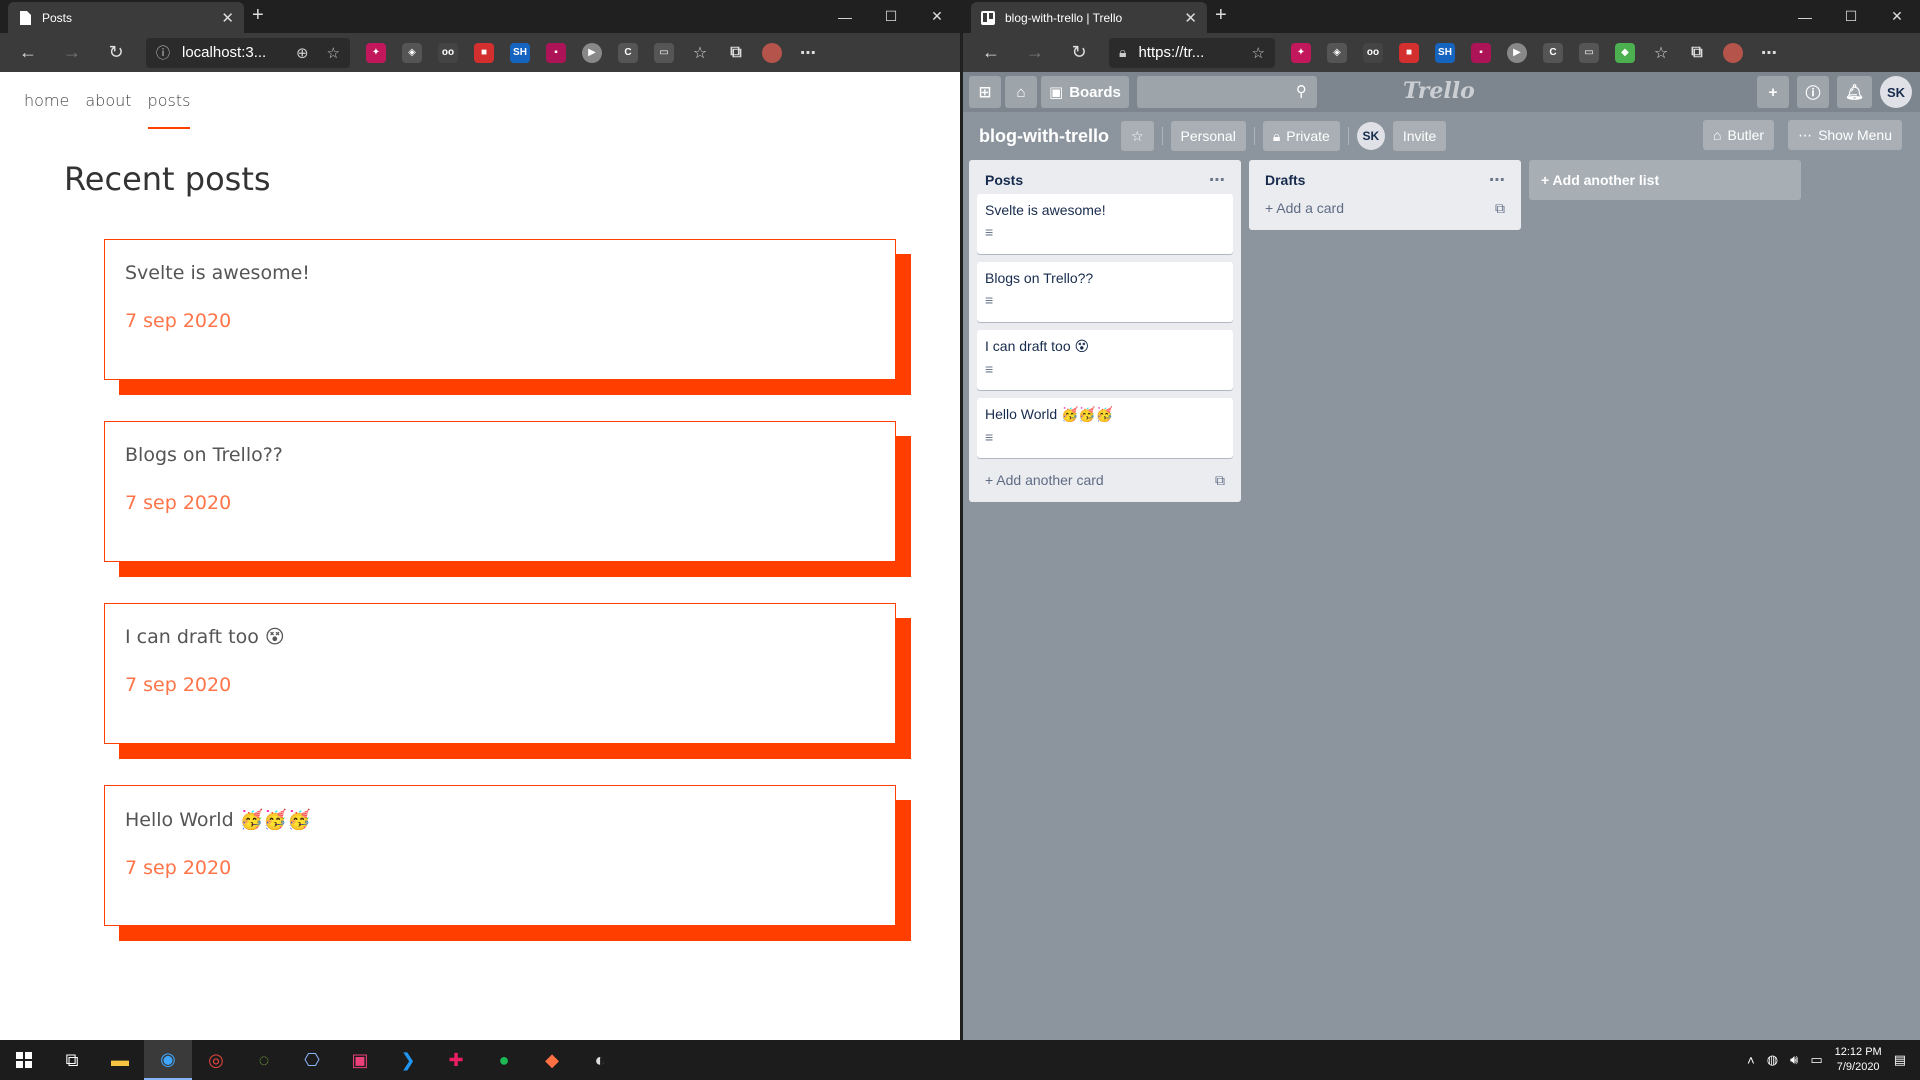 This screenshot has height=1080, width=1920. What do you see at coordinates (1739, 135) in the screenshot?
I see `butler-button: ⌂ Butler` at bounding box center [1739, 135].